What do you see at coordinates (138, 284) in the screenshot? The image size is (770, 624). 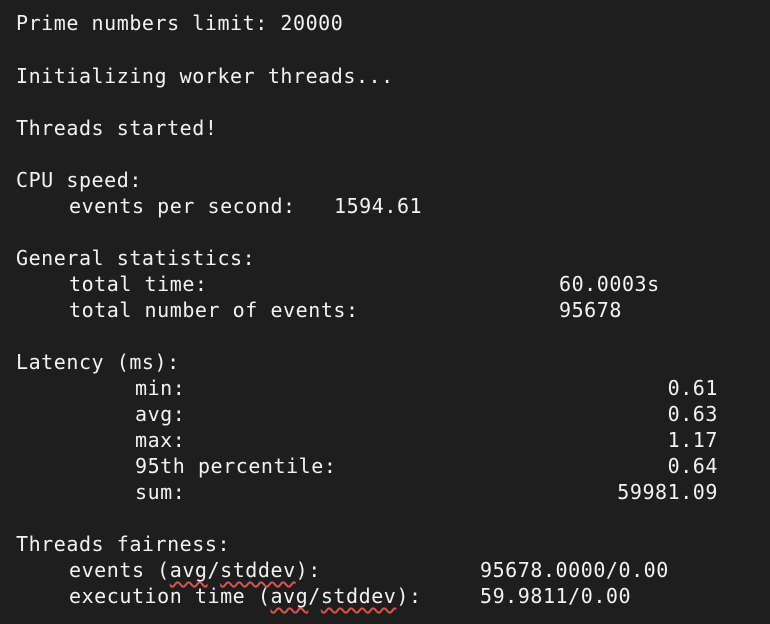 I see `total-time-label: total time:` at bounding box center [138, 284].